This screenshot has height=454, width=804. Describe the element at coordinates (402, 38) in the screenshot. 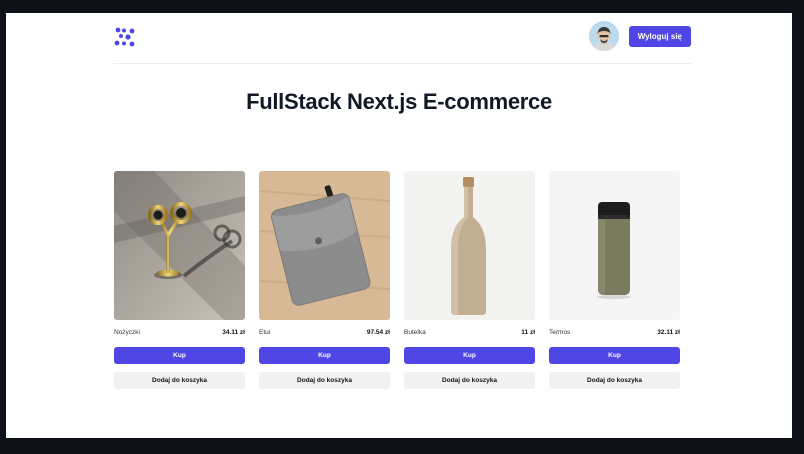

I see `site-header: Wyloguj się` at that location.